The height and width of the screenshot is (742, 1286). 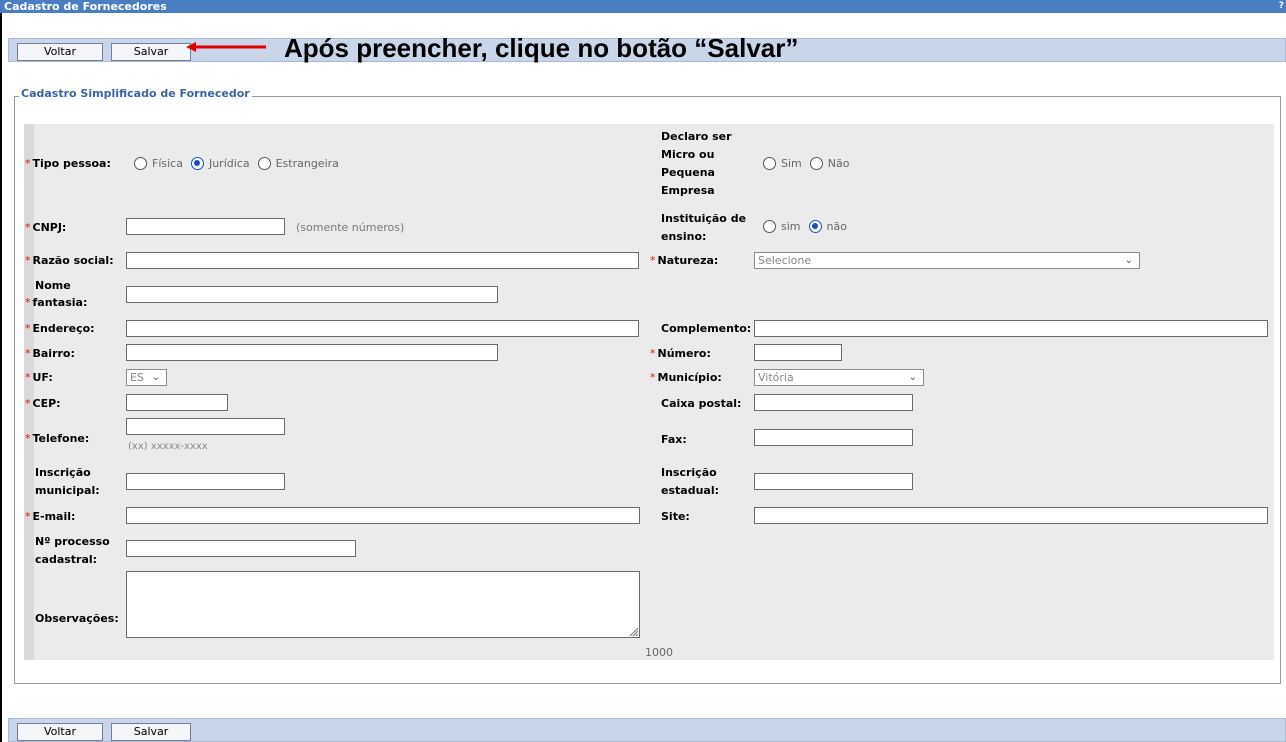 What do you see at coordinates (815, 226) in the screenshot?
I see `radio-ensino-nao` at bounding box center [815, 226].